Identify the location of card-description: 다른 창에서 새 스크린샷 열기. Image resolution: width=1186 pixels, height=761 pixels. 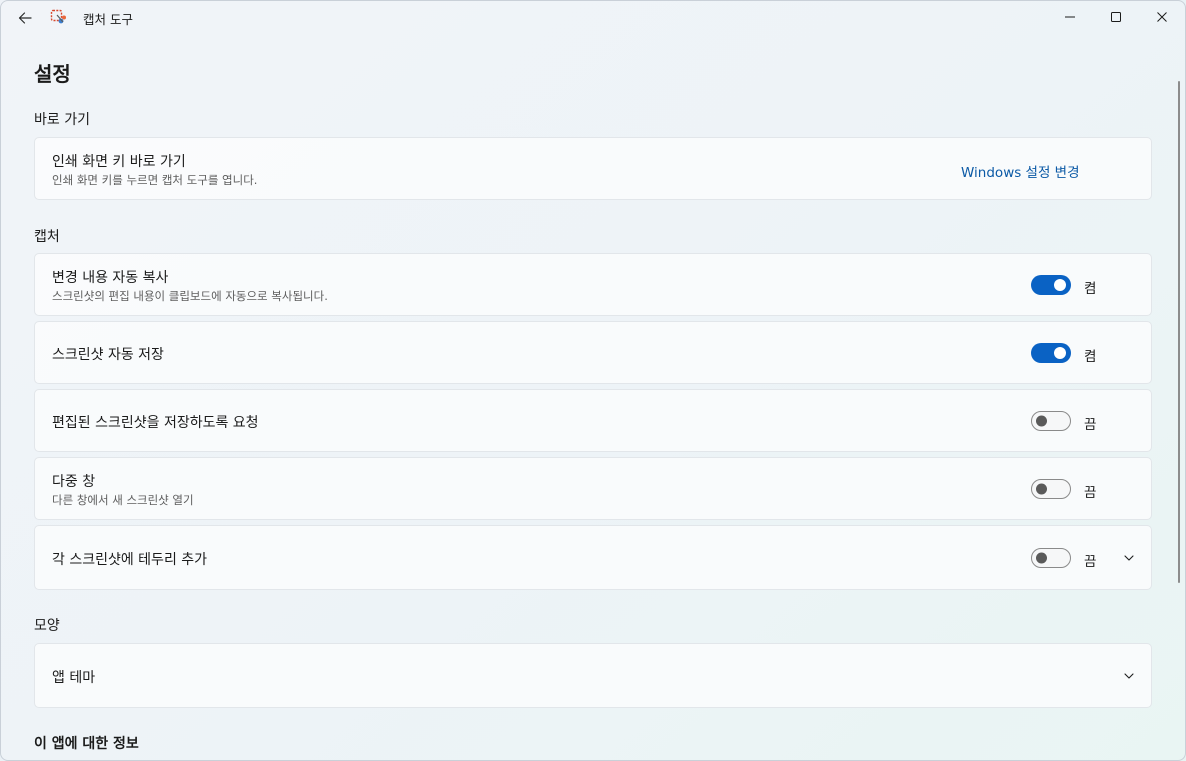
(123, 500).